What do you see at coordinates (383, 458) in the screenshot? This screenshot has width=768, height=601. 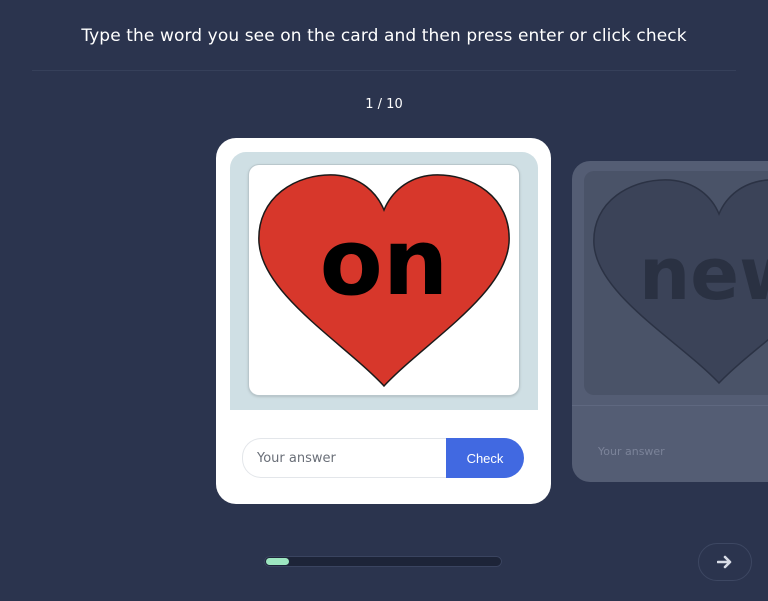 I see `answer-row: Check` at bounding box center [383, 458].